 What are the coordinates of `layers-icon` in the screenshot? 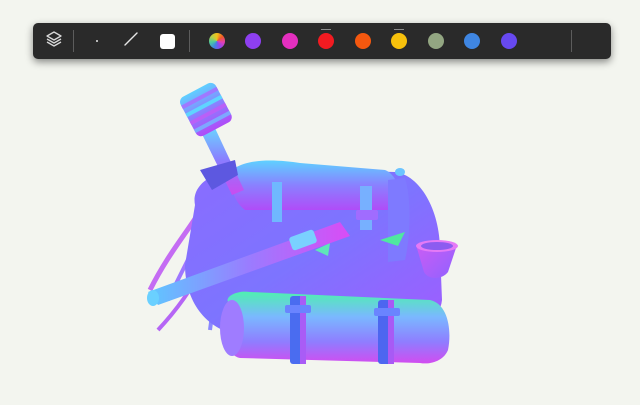 It's located at (54, 41).